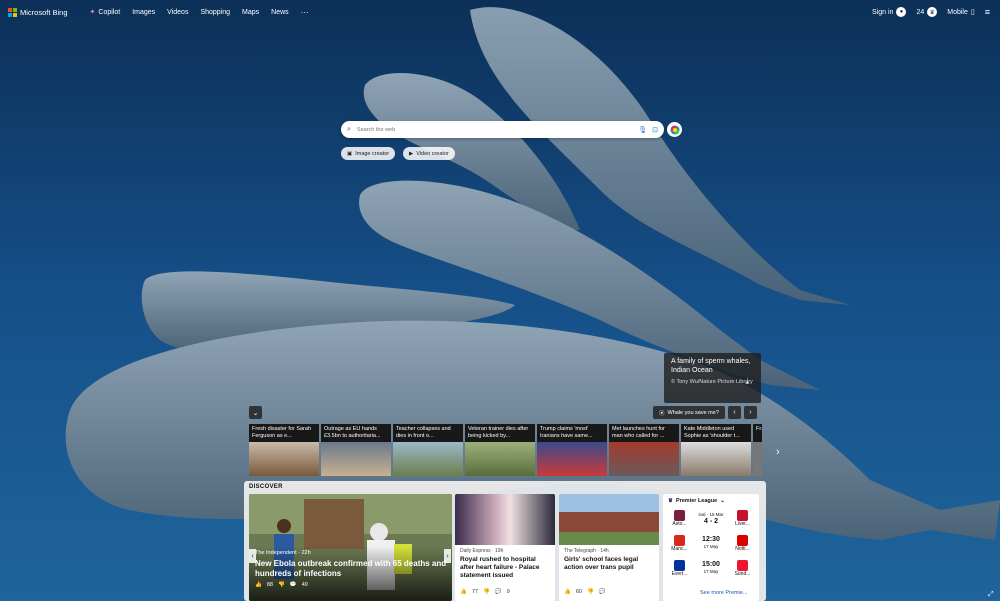 The image size is (1000, 601). I want to click on search-box: ⌕ 🎙 ⊡, so click(502, 129).